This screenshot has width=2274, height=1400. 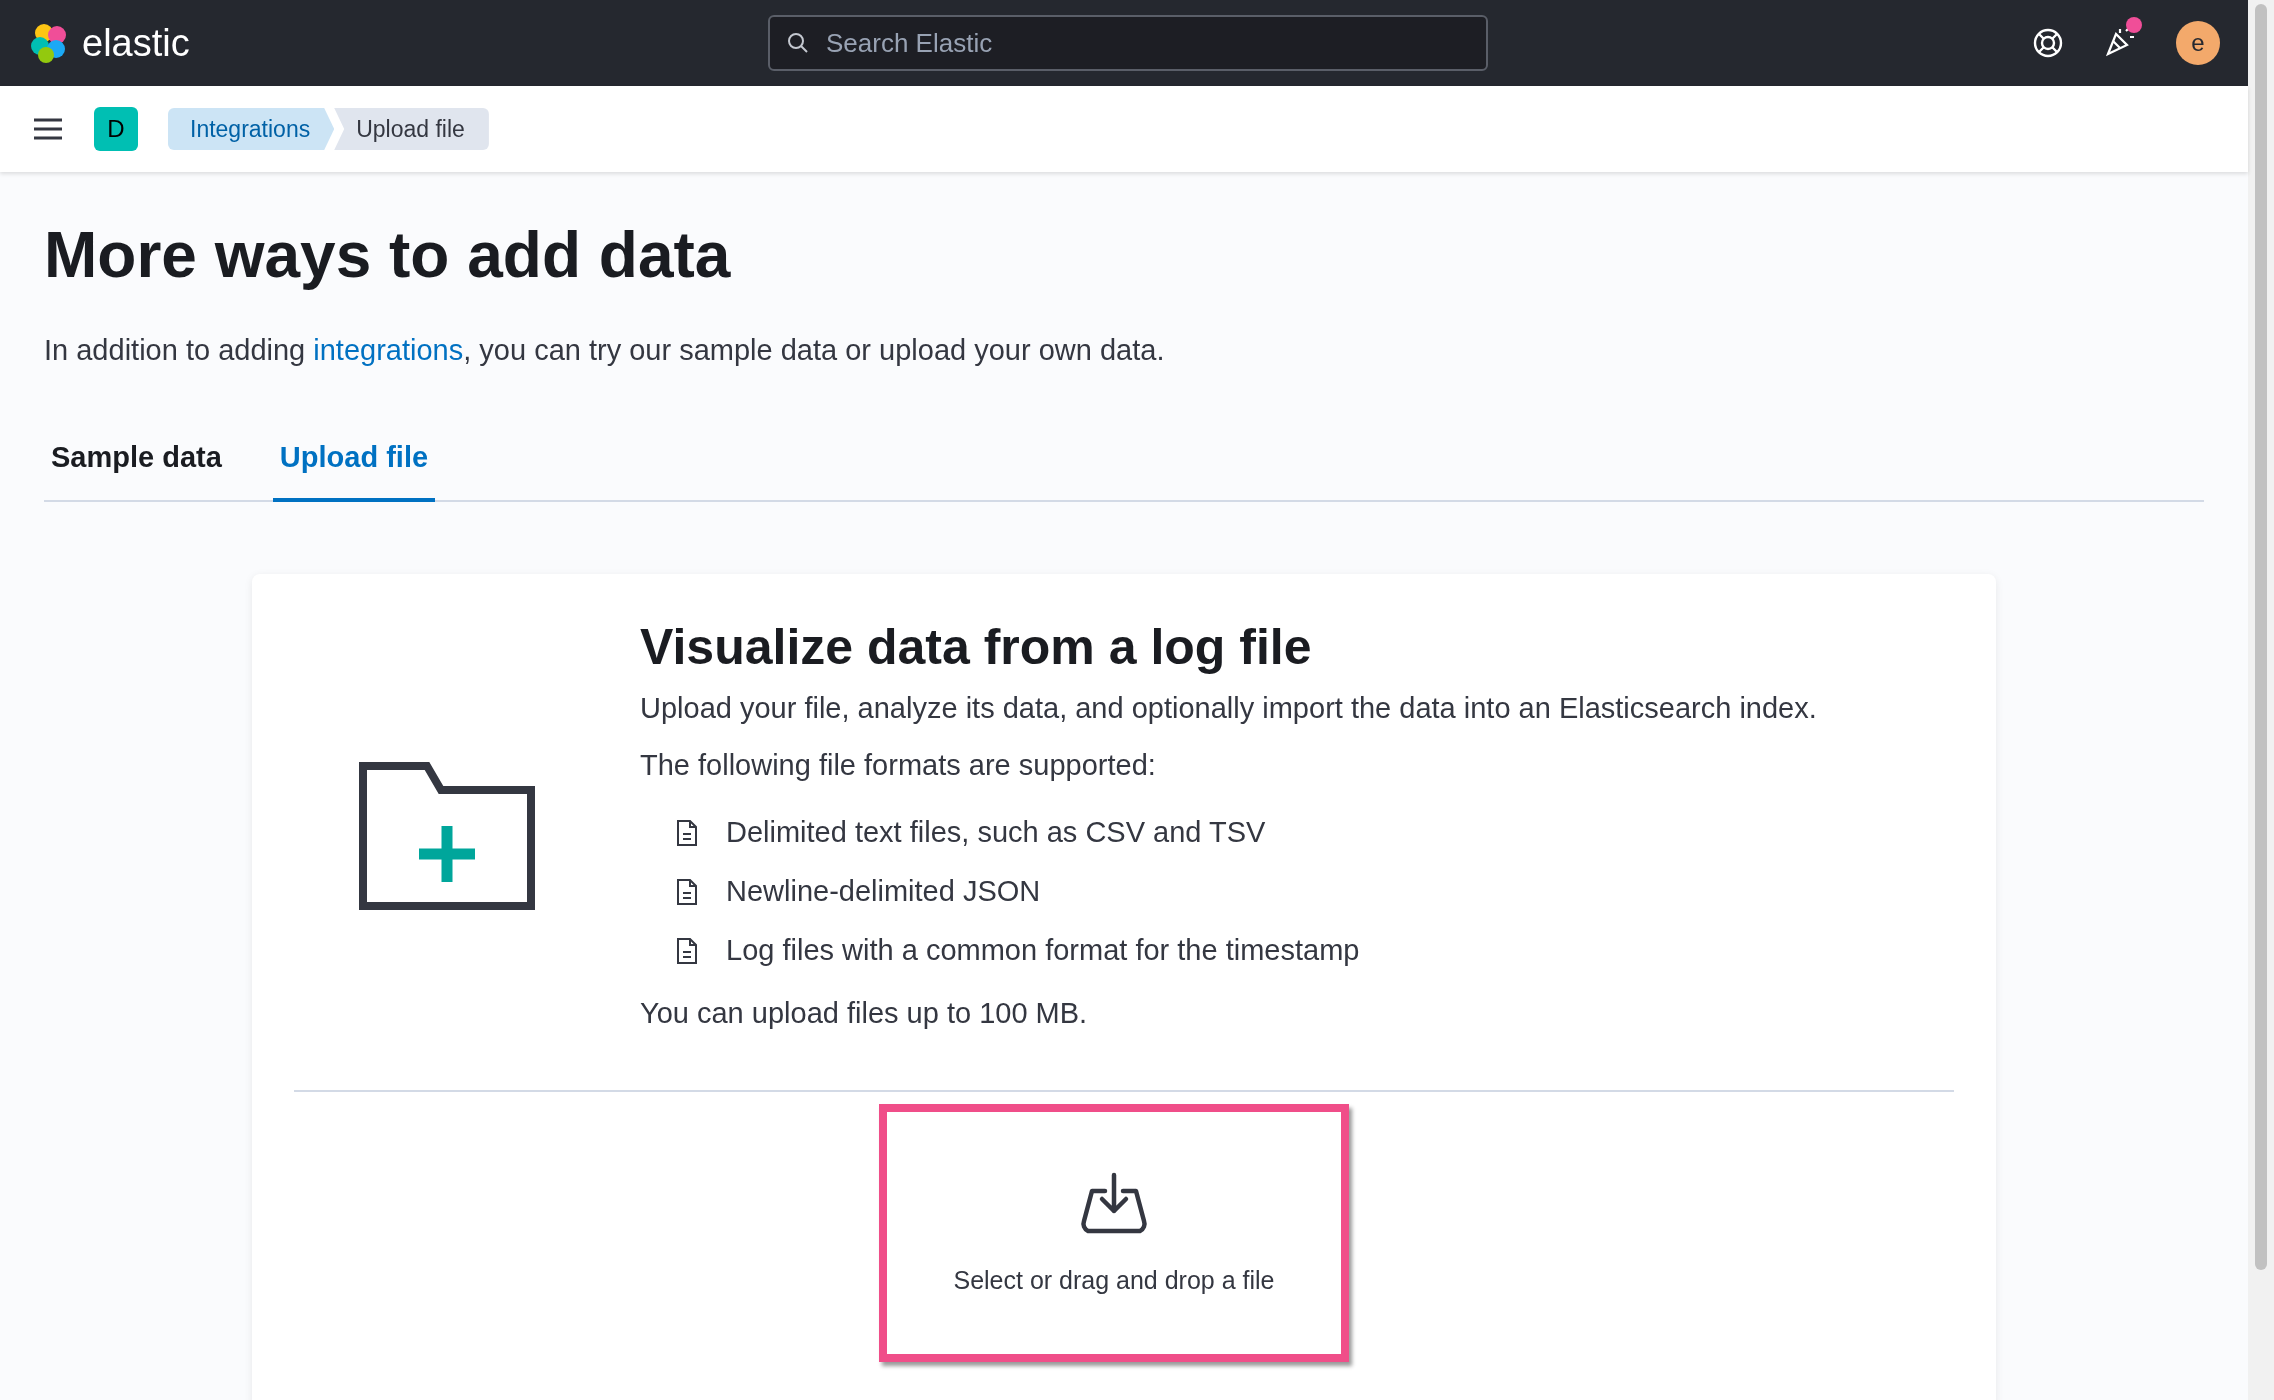 I want to click on search-field: Search Elastic, so click(x=1128, y=43).